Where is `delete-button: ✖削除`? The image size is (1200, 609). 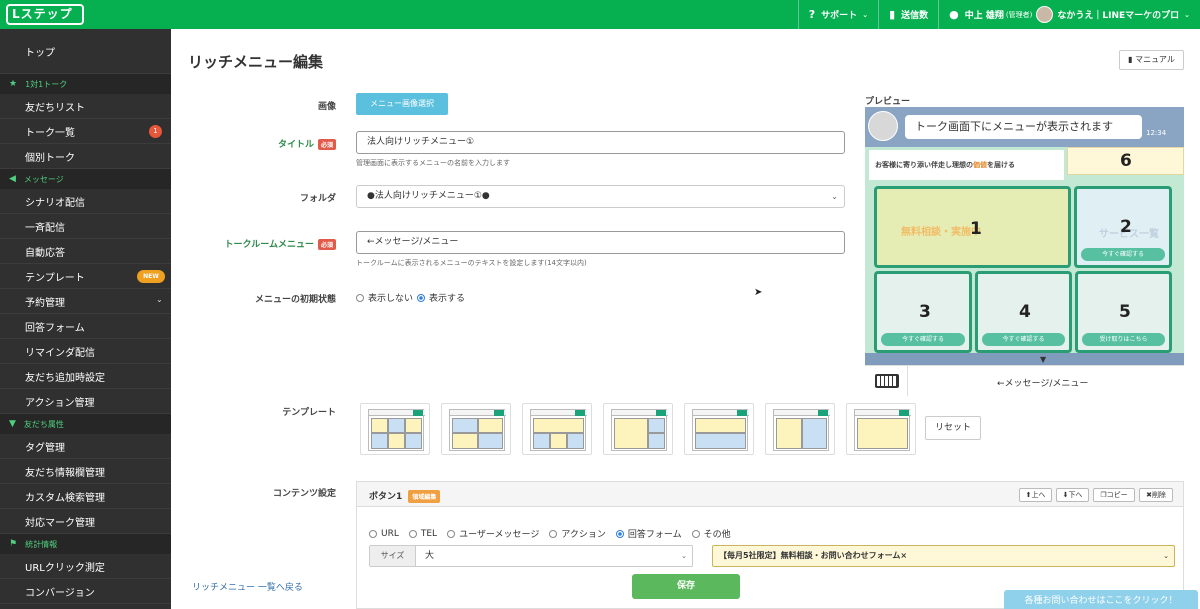
delete-button: ✖削除 is located at coordinates (1156, 495).